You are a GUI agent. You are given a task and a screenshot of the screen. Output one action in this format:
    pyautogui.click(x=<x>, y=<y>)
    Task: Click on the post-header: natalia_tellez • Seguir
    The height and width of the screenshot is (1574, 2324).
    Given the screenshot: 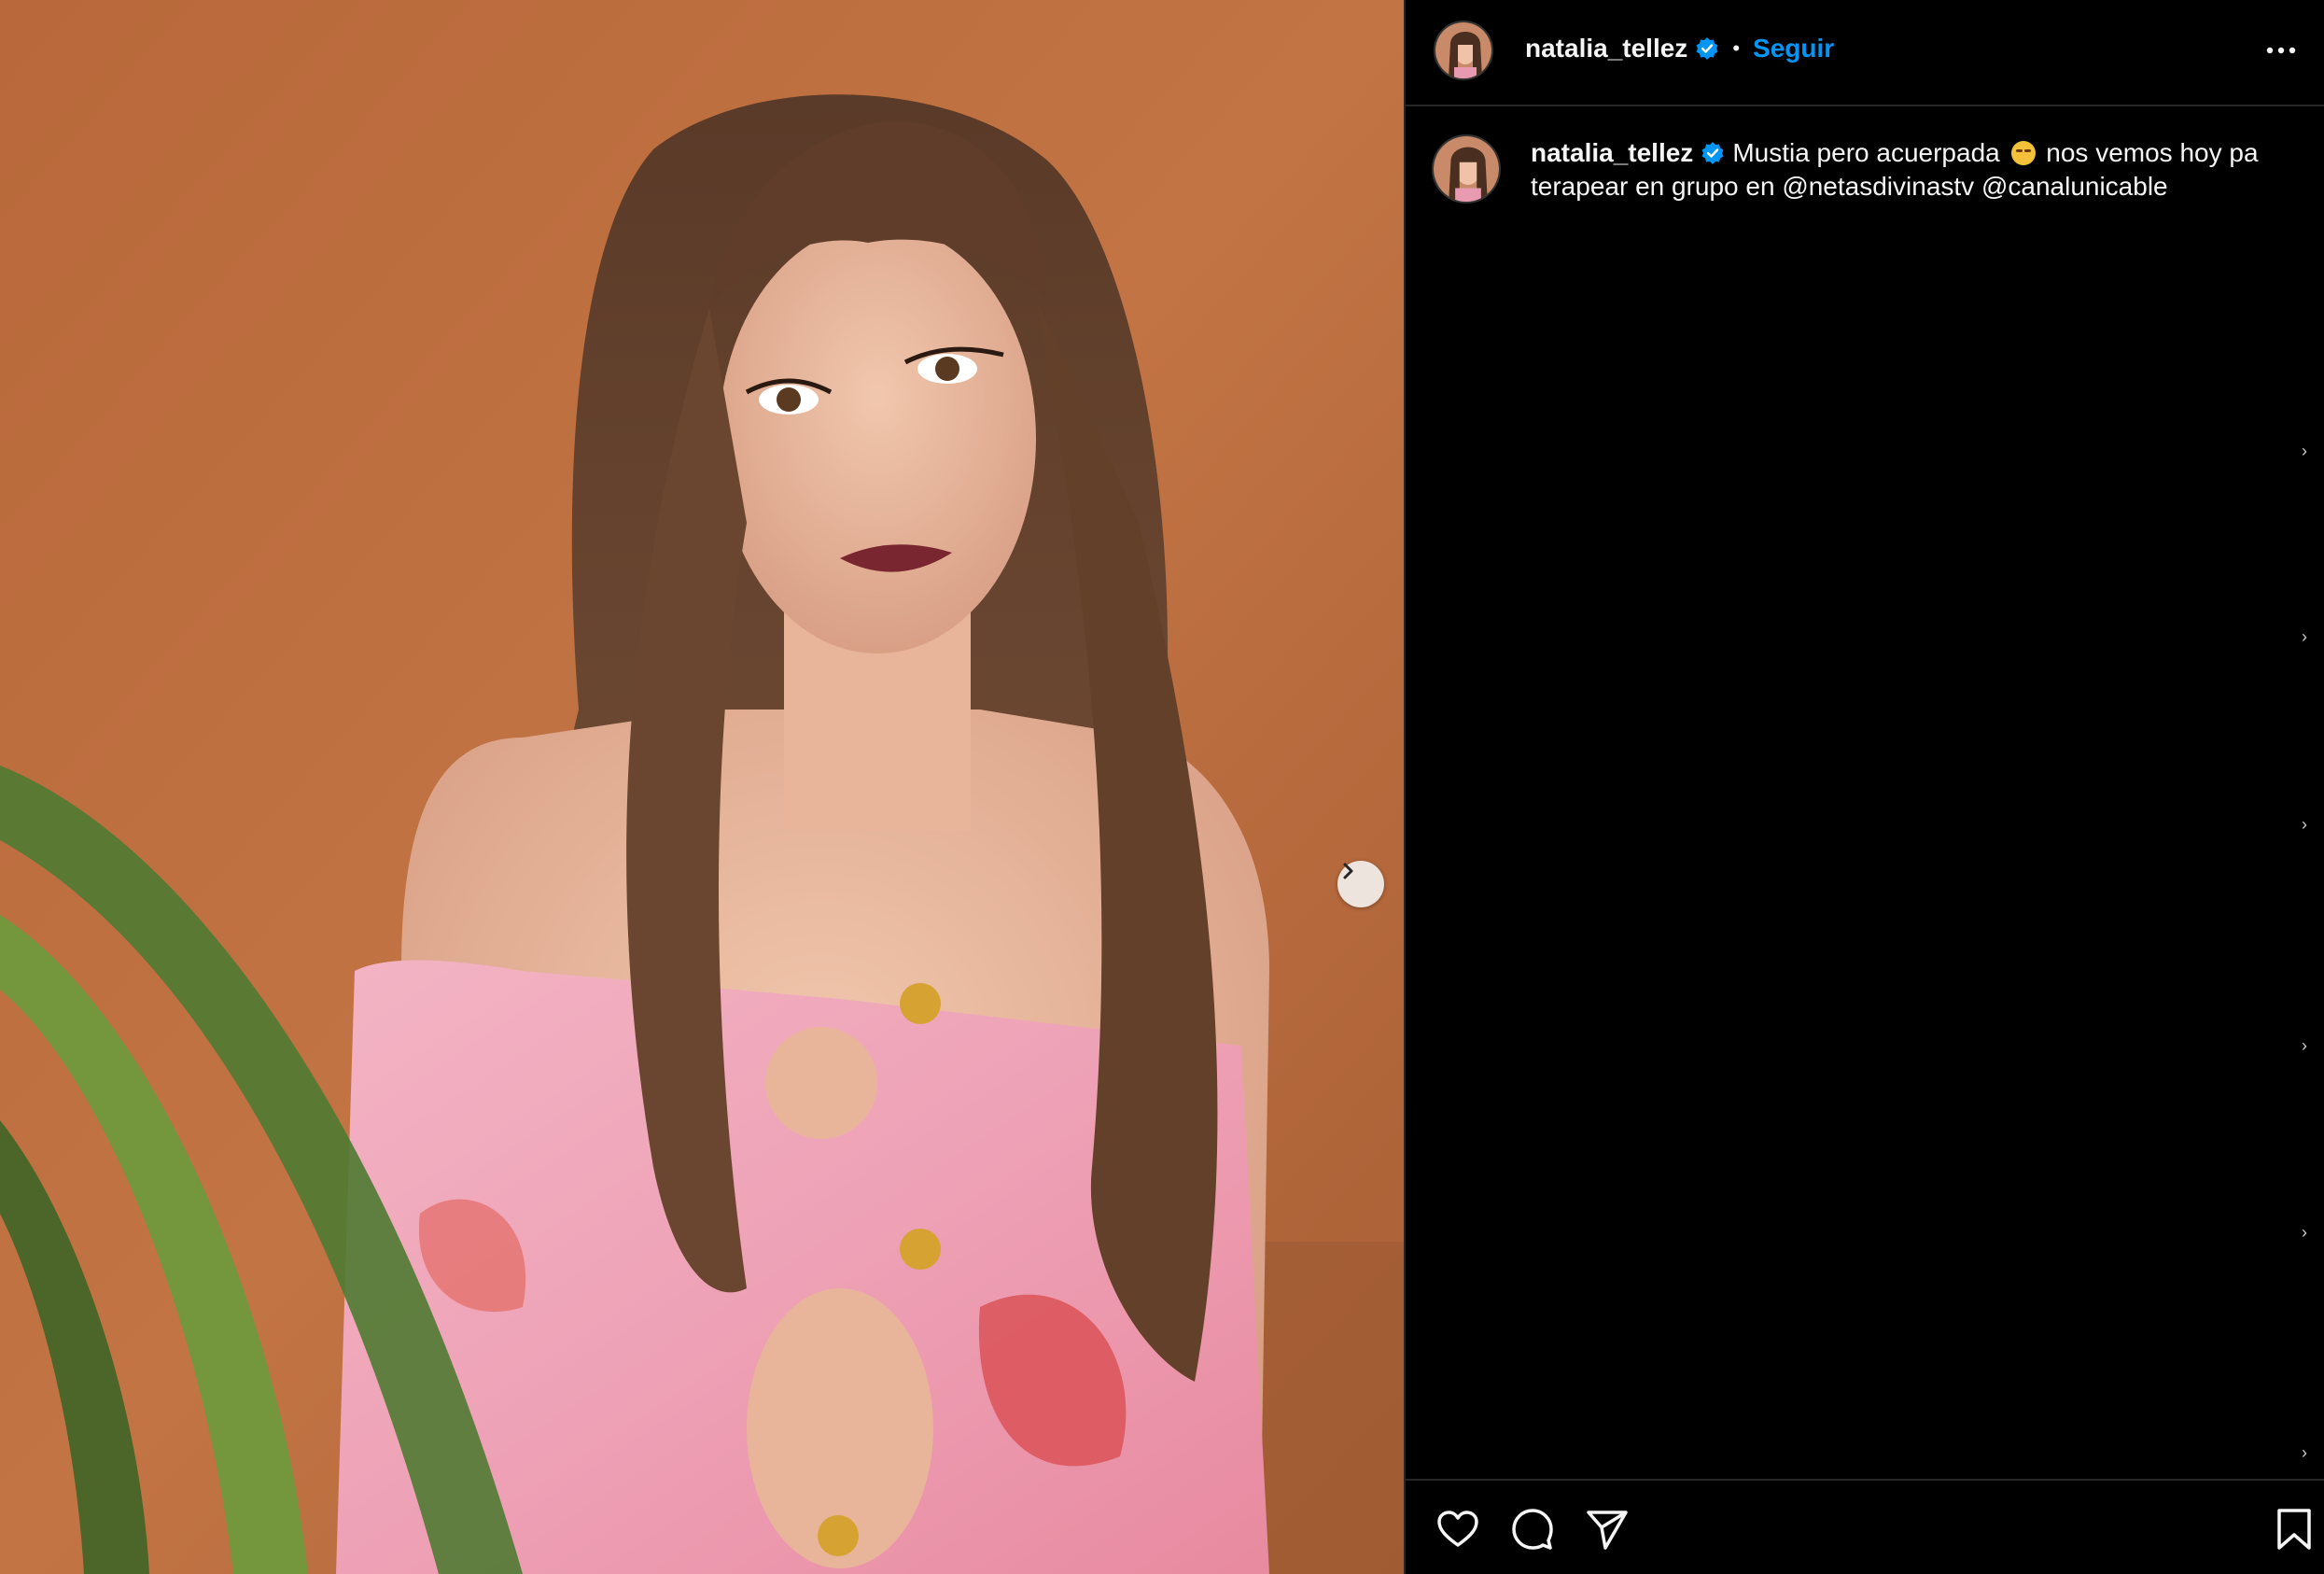 What is the action you would take?
    pyautogui.click(x=1865, y=53)
    